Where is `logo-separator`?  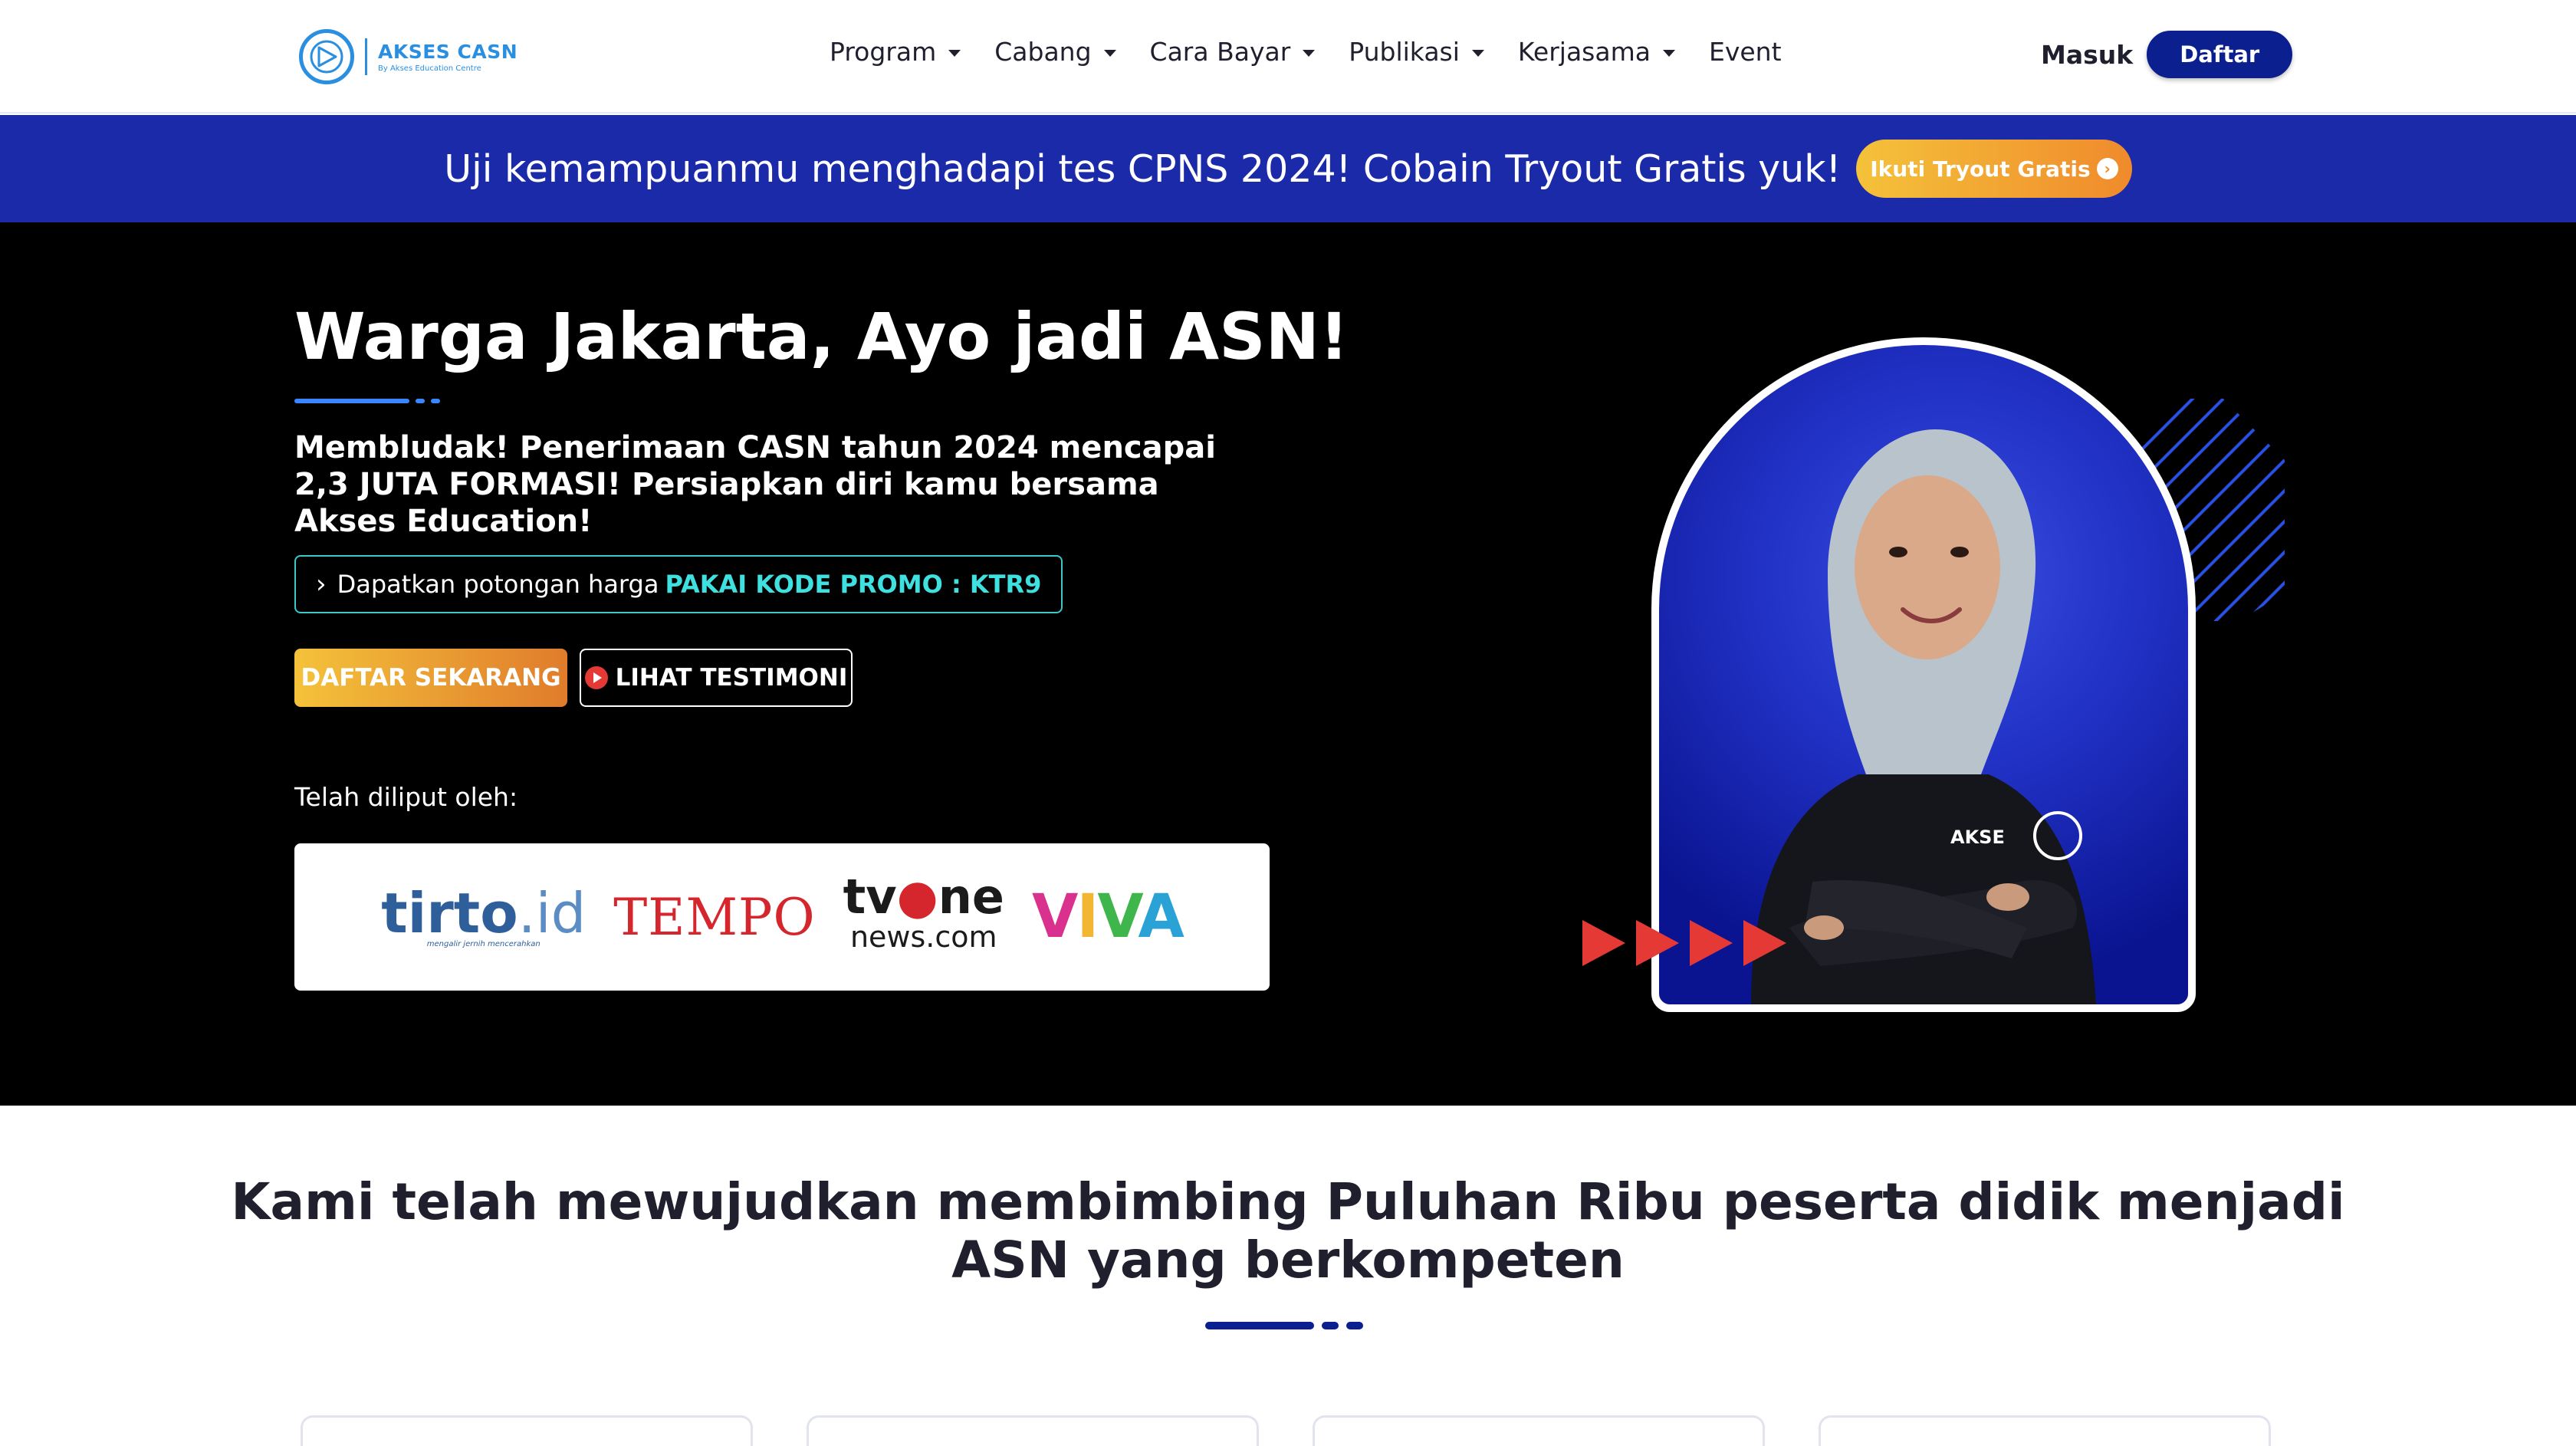 logo-separator is located at coordinates (366, 57).